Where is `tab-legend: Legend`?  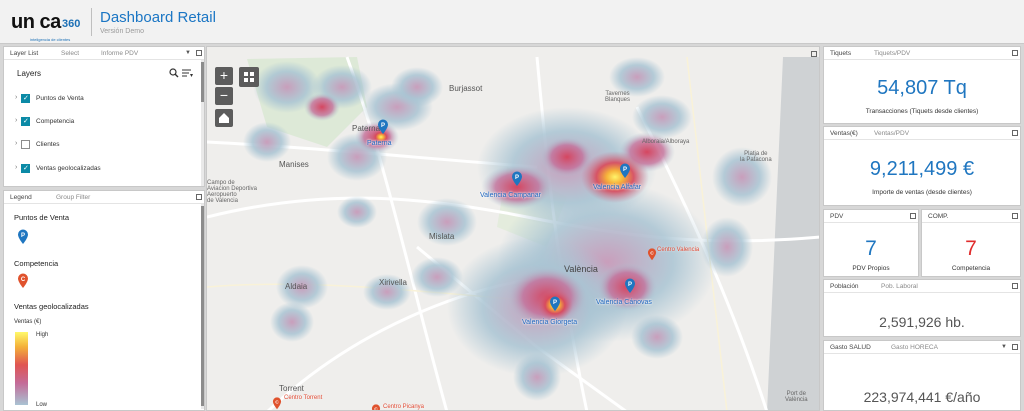
tab-legend: Legend is located at coordinates (21, 197).